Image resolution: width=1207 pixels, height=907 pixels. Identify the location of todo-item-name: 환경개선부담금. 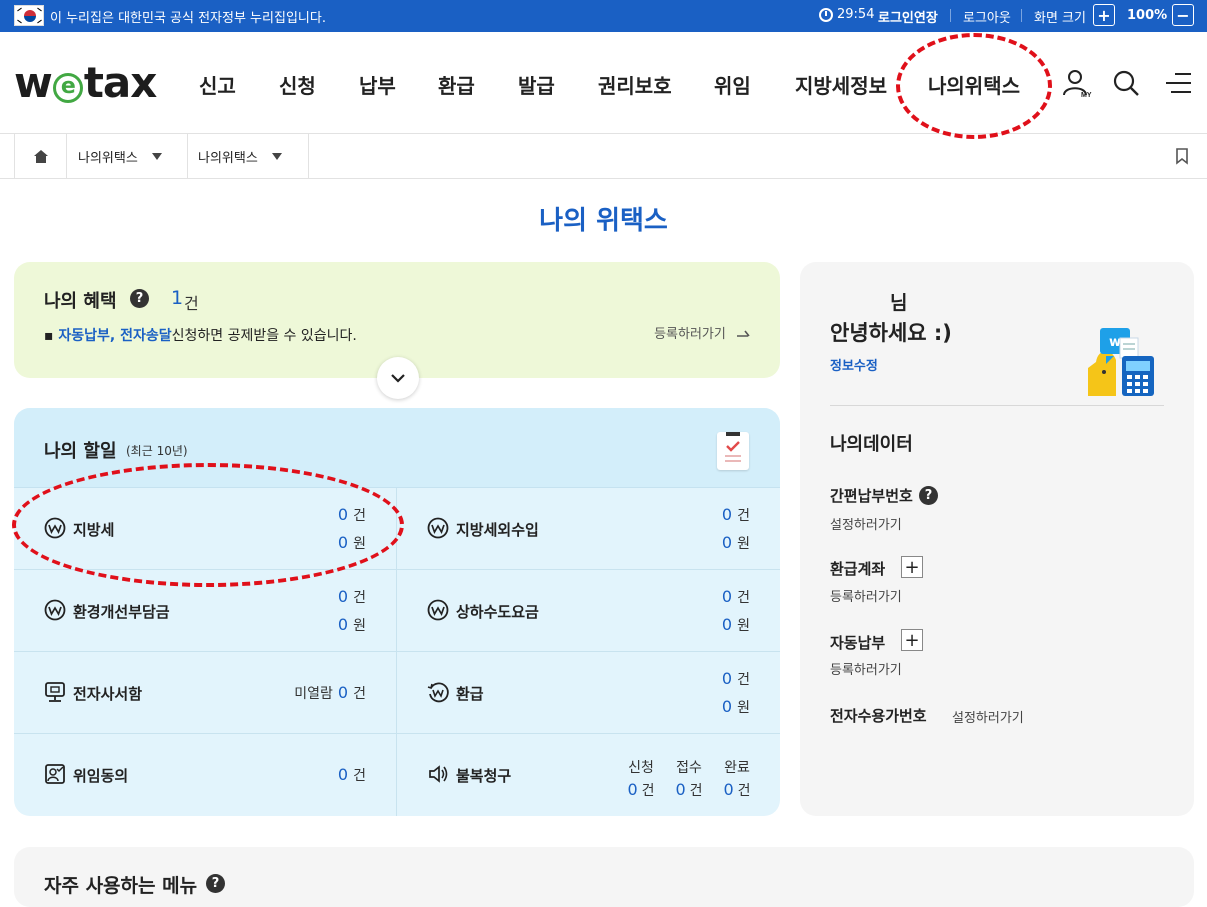
(121, 612).